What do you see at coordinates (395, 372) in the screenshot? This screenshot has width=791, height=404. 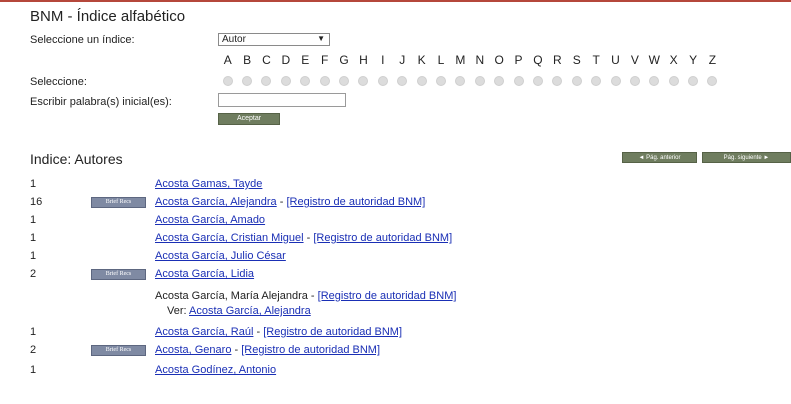 I see `list-item: 1 Acosta Godínez, Antonio` at bounding box center [395, 372].